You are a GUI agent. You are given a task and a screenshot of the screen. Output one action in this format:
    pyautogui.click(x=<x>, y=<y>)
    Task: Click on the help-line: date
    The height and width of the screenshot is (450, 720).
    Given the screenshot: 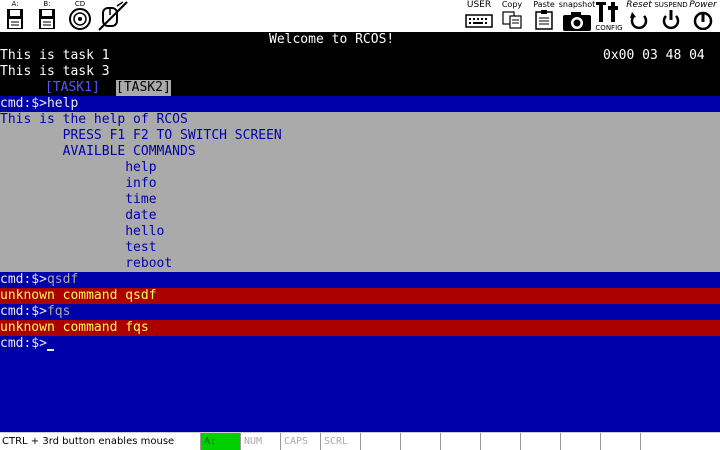 What is the action you would take?
    pyautogui.click(x=360, y=216)
    